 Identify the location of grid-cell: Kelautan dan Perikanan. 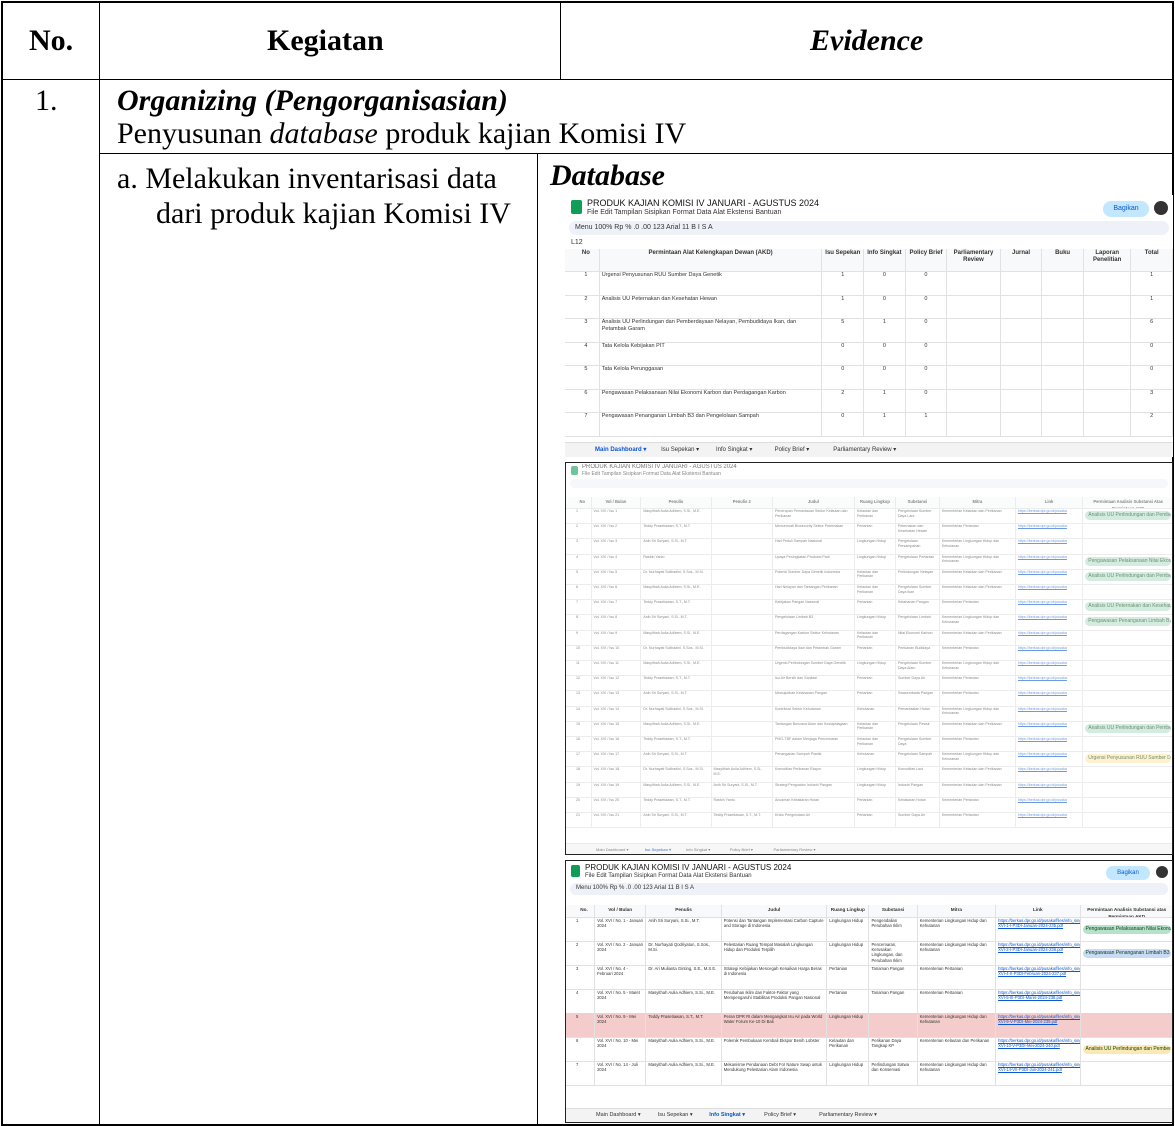
(875, 637).